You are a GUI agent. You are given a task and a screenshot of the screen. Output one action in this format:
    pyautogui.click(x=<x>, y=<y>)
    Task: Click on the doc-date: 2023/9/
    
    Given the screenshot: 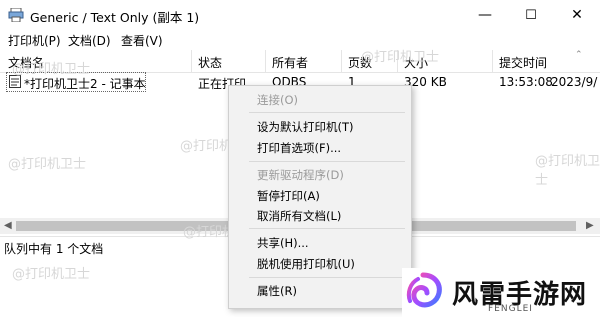 What is the action you would take?
    pyautogui.click(x=574, y=82)
    